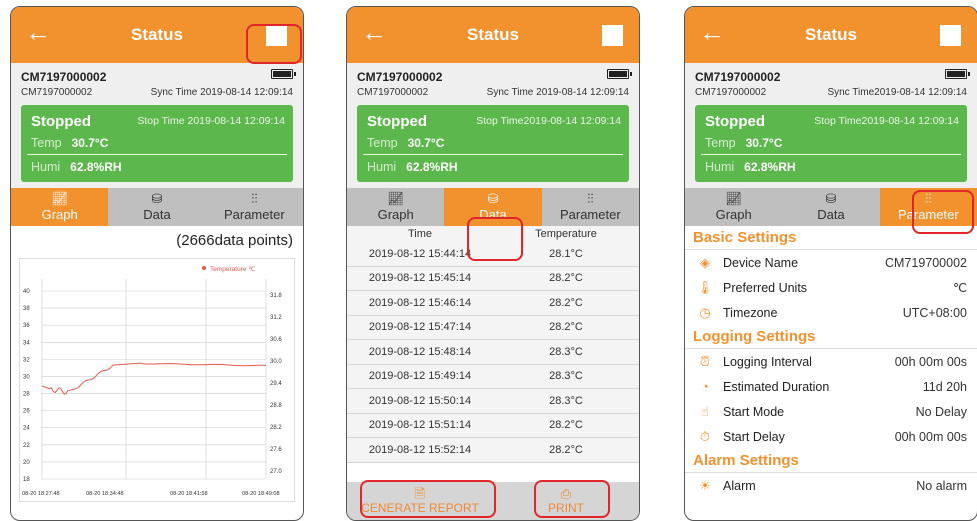 This screenshot has width=977, height=521. Describe the element at coordinates (944, 386) in the screenshot. I see `duration-value: 11d 20h` at that location.